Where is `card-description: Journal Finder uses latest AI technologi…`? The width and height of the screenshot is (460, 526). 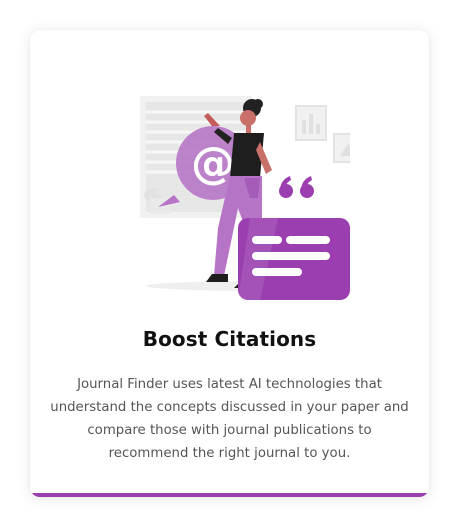
card-description: Journal Finder uses latest AI technologi… is located at coordinates (229, 419).